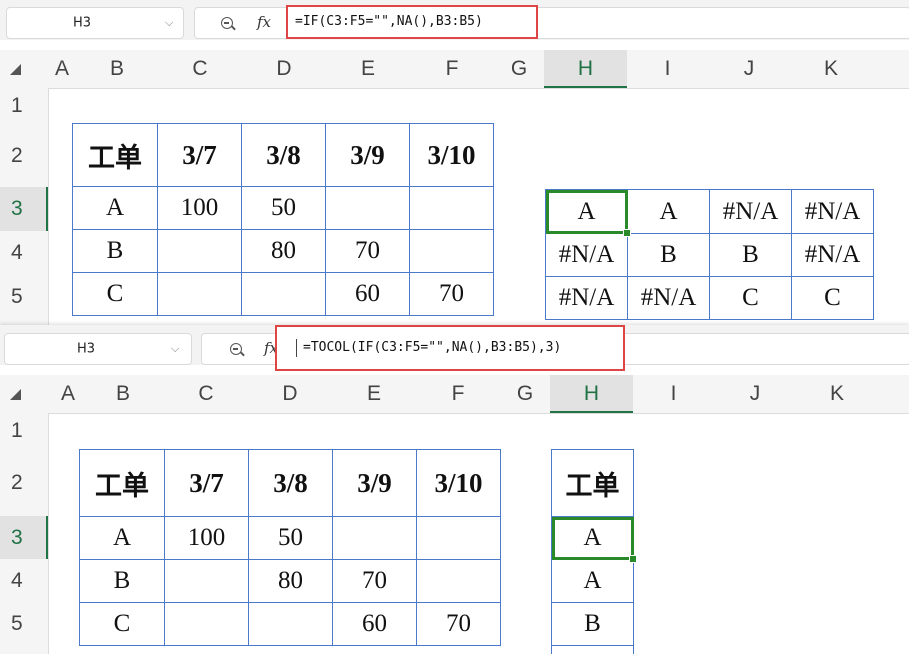 Image resolution: width=909 pixels, height=654 pixels. Describe the element at coordinates (432, 347) in the screenshot. I see `formula-text: =TOCOL(IF(C3:F5="",NA(),B3:B5),3)` at that location.